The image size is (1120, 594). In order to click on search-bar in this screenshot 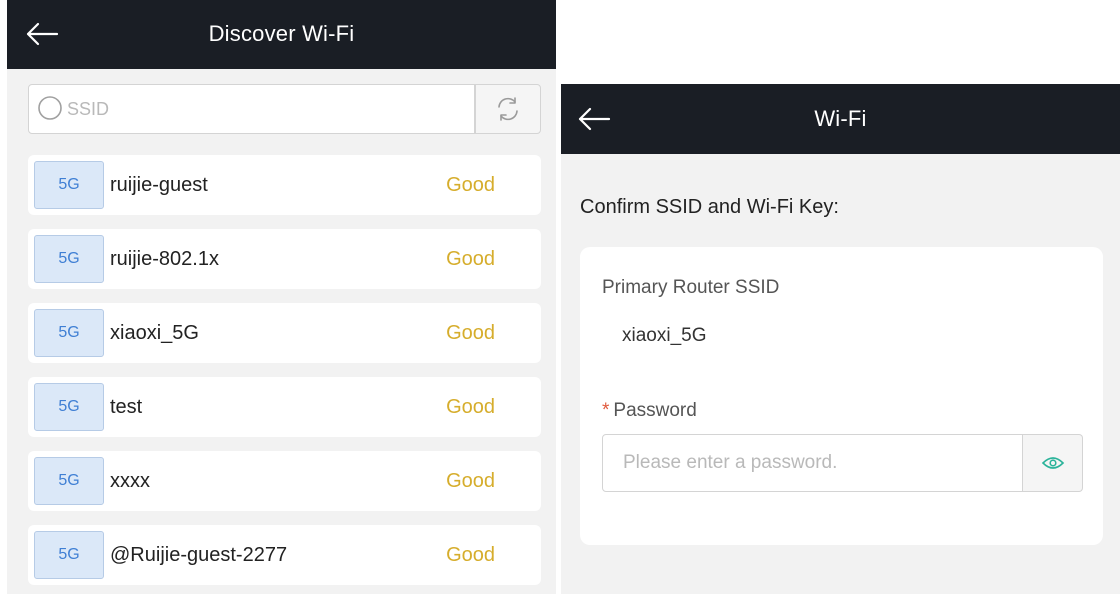, I will do `click(284, 109)`.